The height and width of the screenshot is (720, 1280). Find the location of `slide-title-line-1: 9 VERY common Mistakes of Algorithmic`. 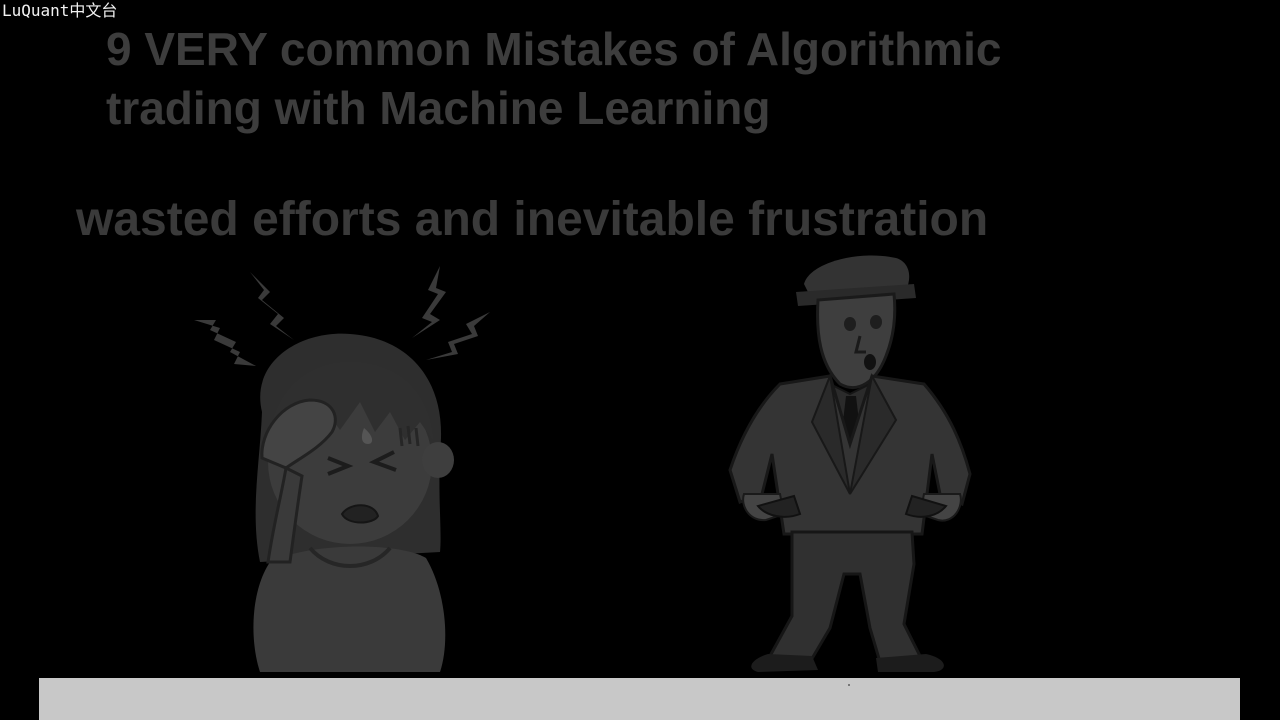

slide-title-line-1: 9 VERY common Mistakes of Algorithmic is located at coordinates (554, 49).